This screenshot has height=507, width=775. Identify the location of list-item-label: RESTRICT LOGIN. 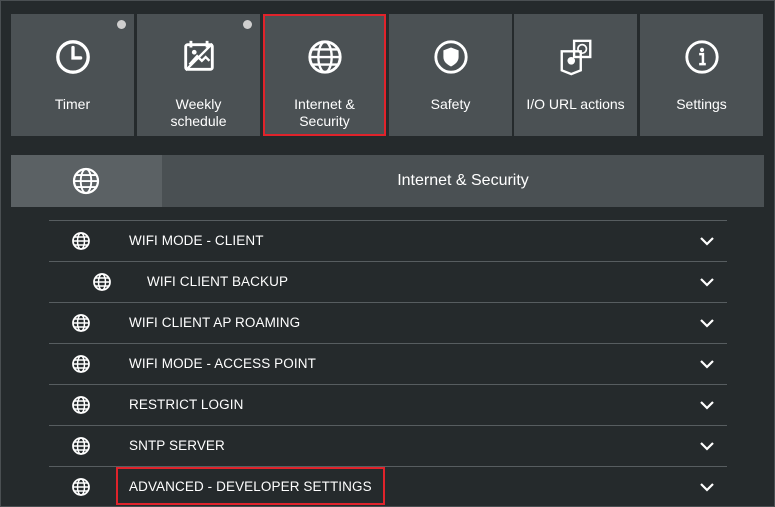
(186, 404).